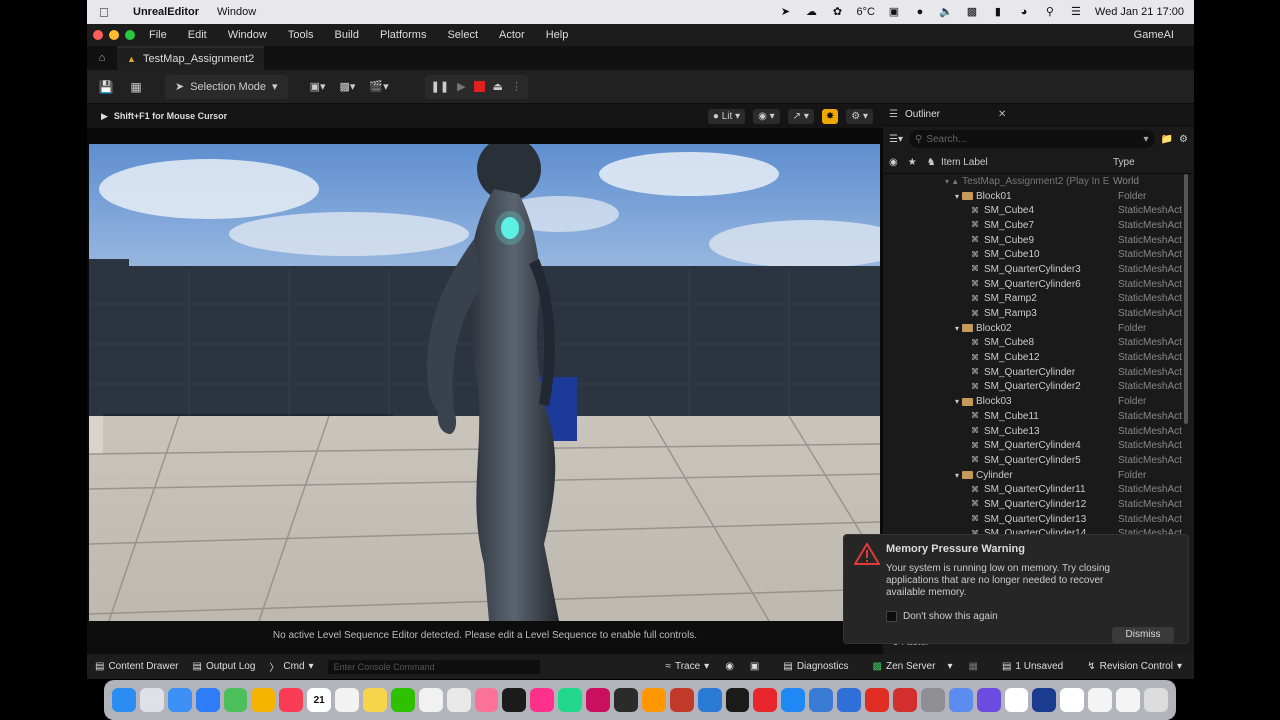 The height and width of the screenshot is (720, 1280). I want to click on youdao-menu-icon: ▣, so click(894, 12).